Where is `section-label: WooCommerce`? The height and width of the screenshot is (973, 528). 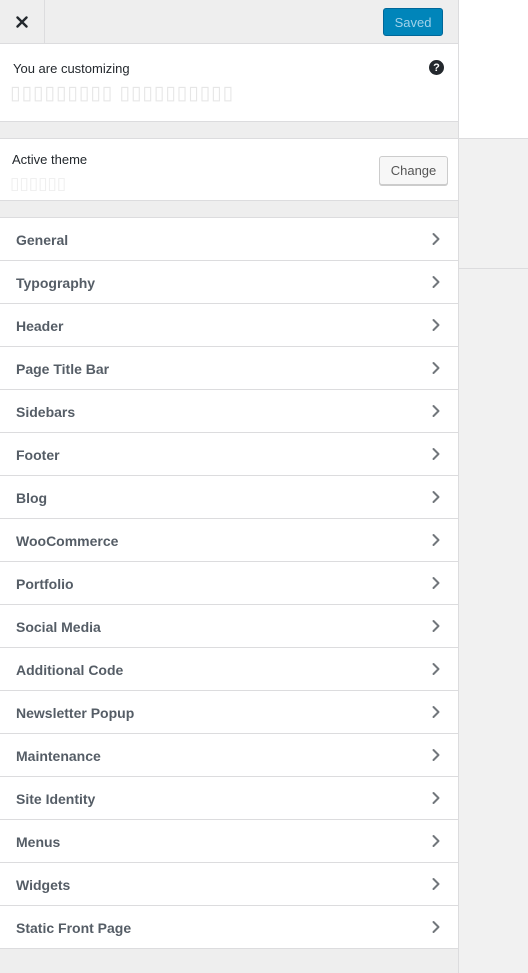 section-label: WooCommerce is located at coordinates (67, 541).